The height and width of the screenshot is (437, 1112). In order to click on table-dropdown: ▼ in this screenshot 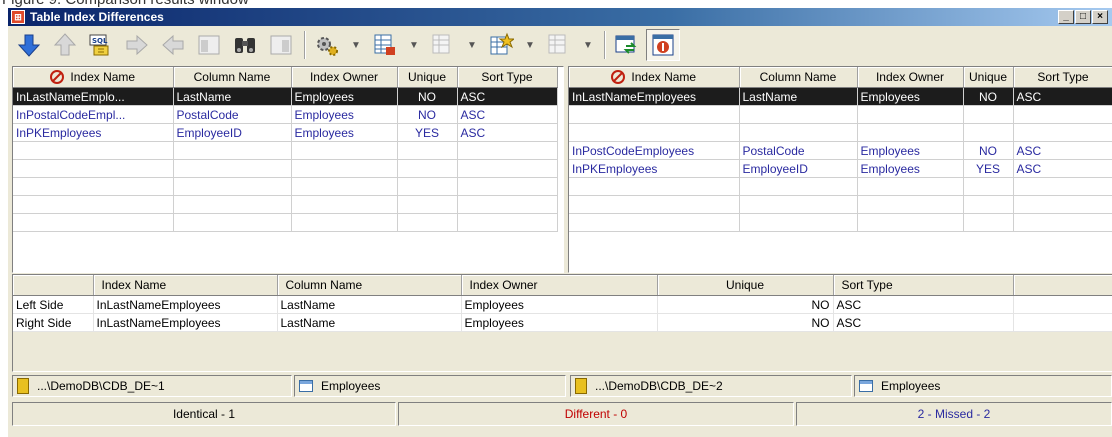, I will do `click(414, 45)`.